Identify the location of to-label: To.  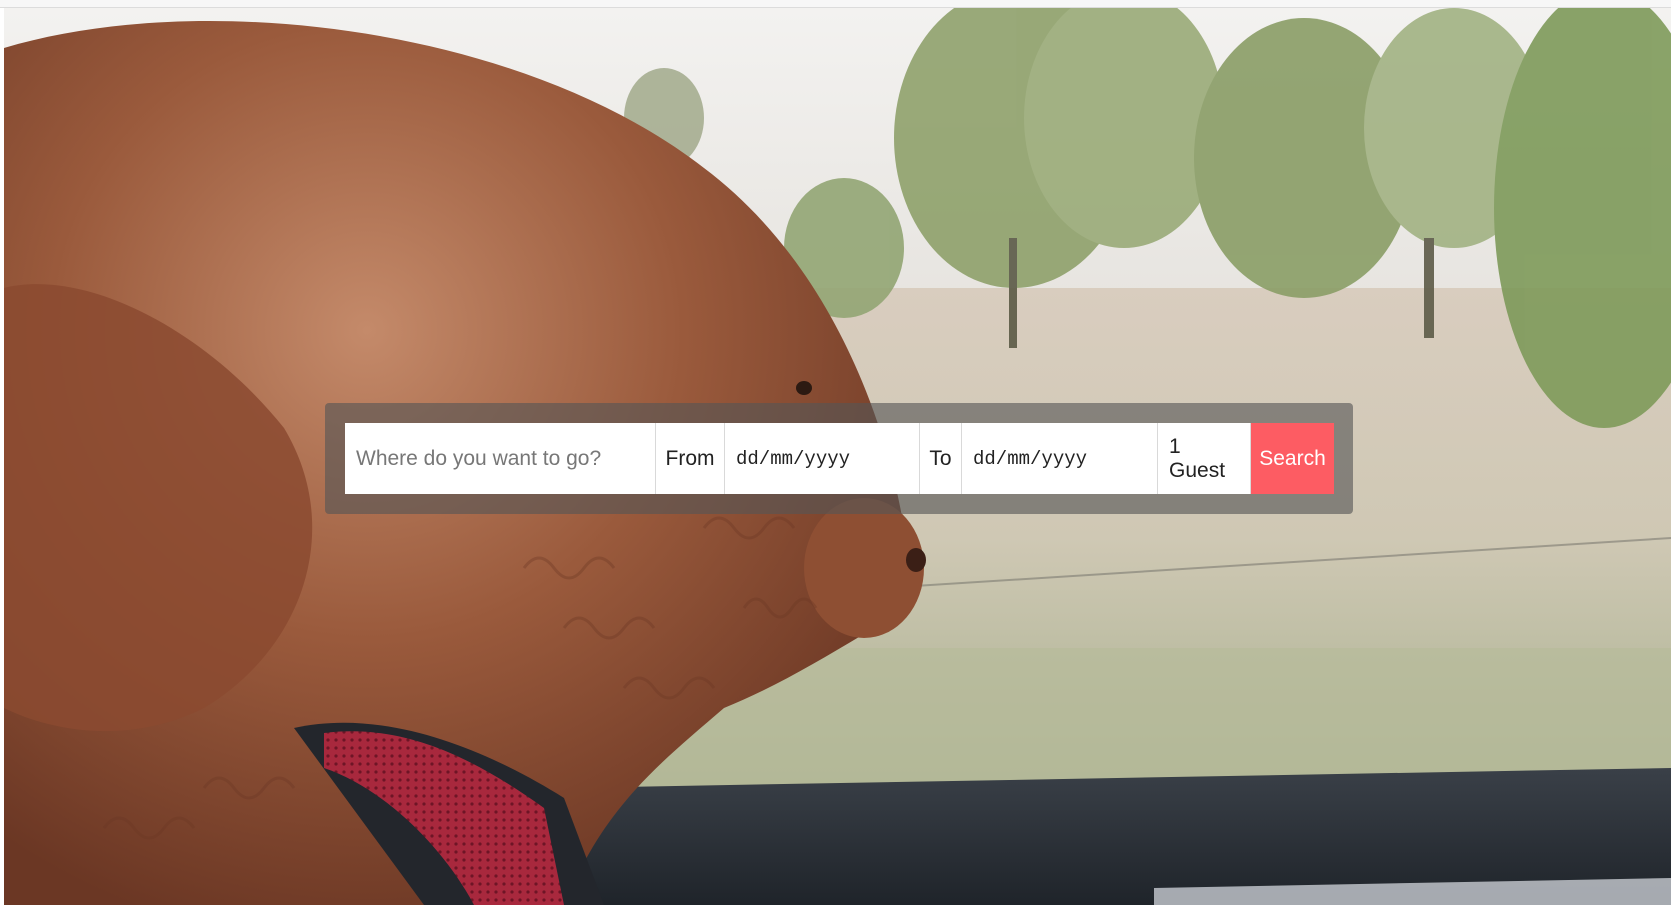
(941, 458).